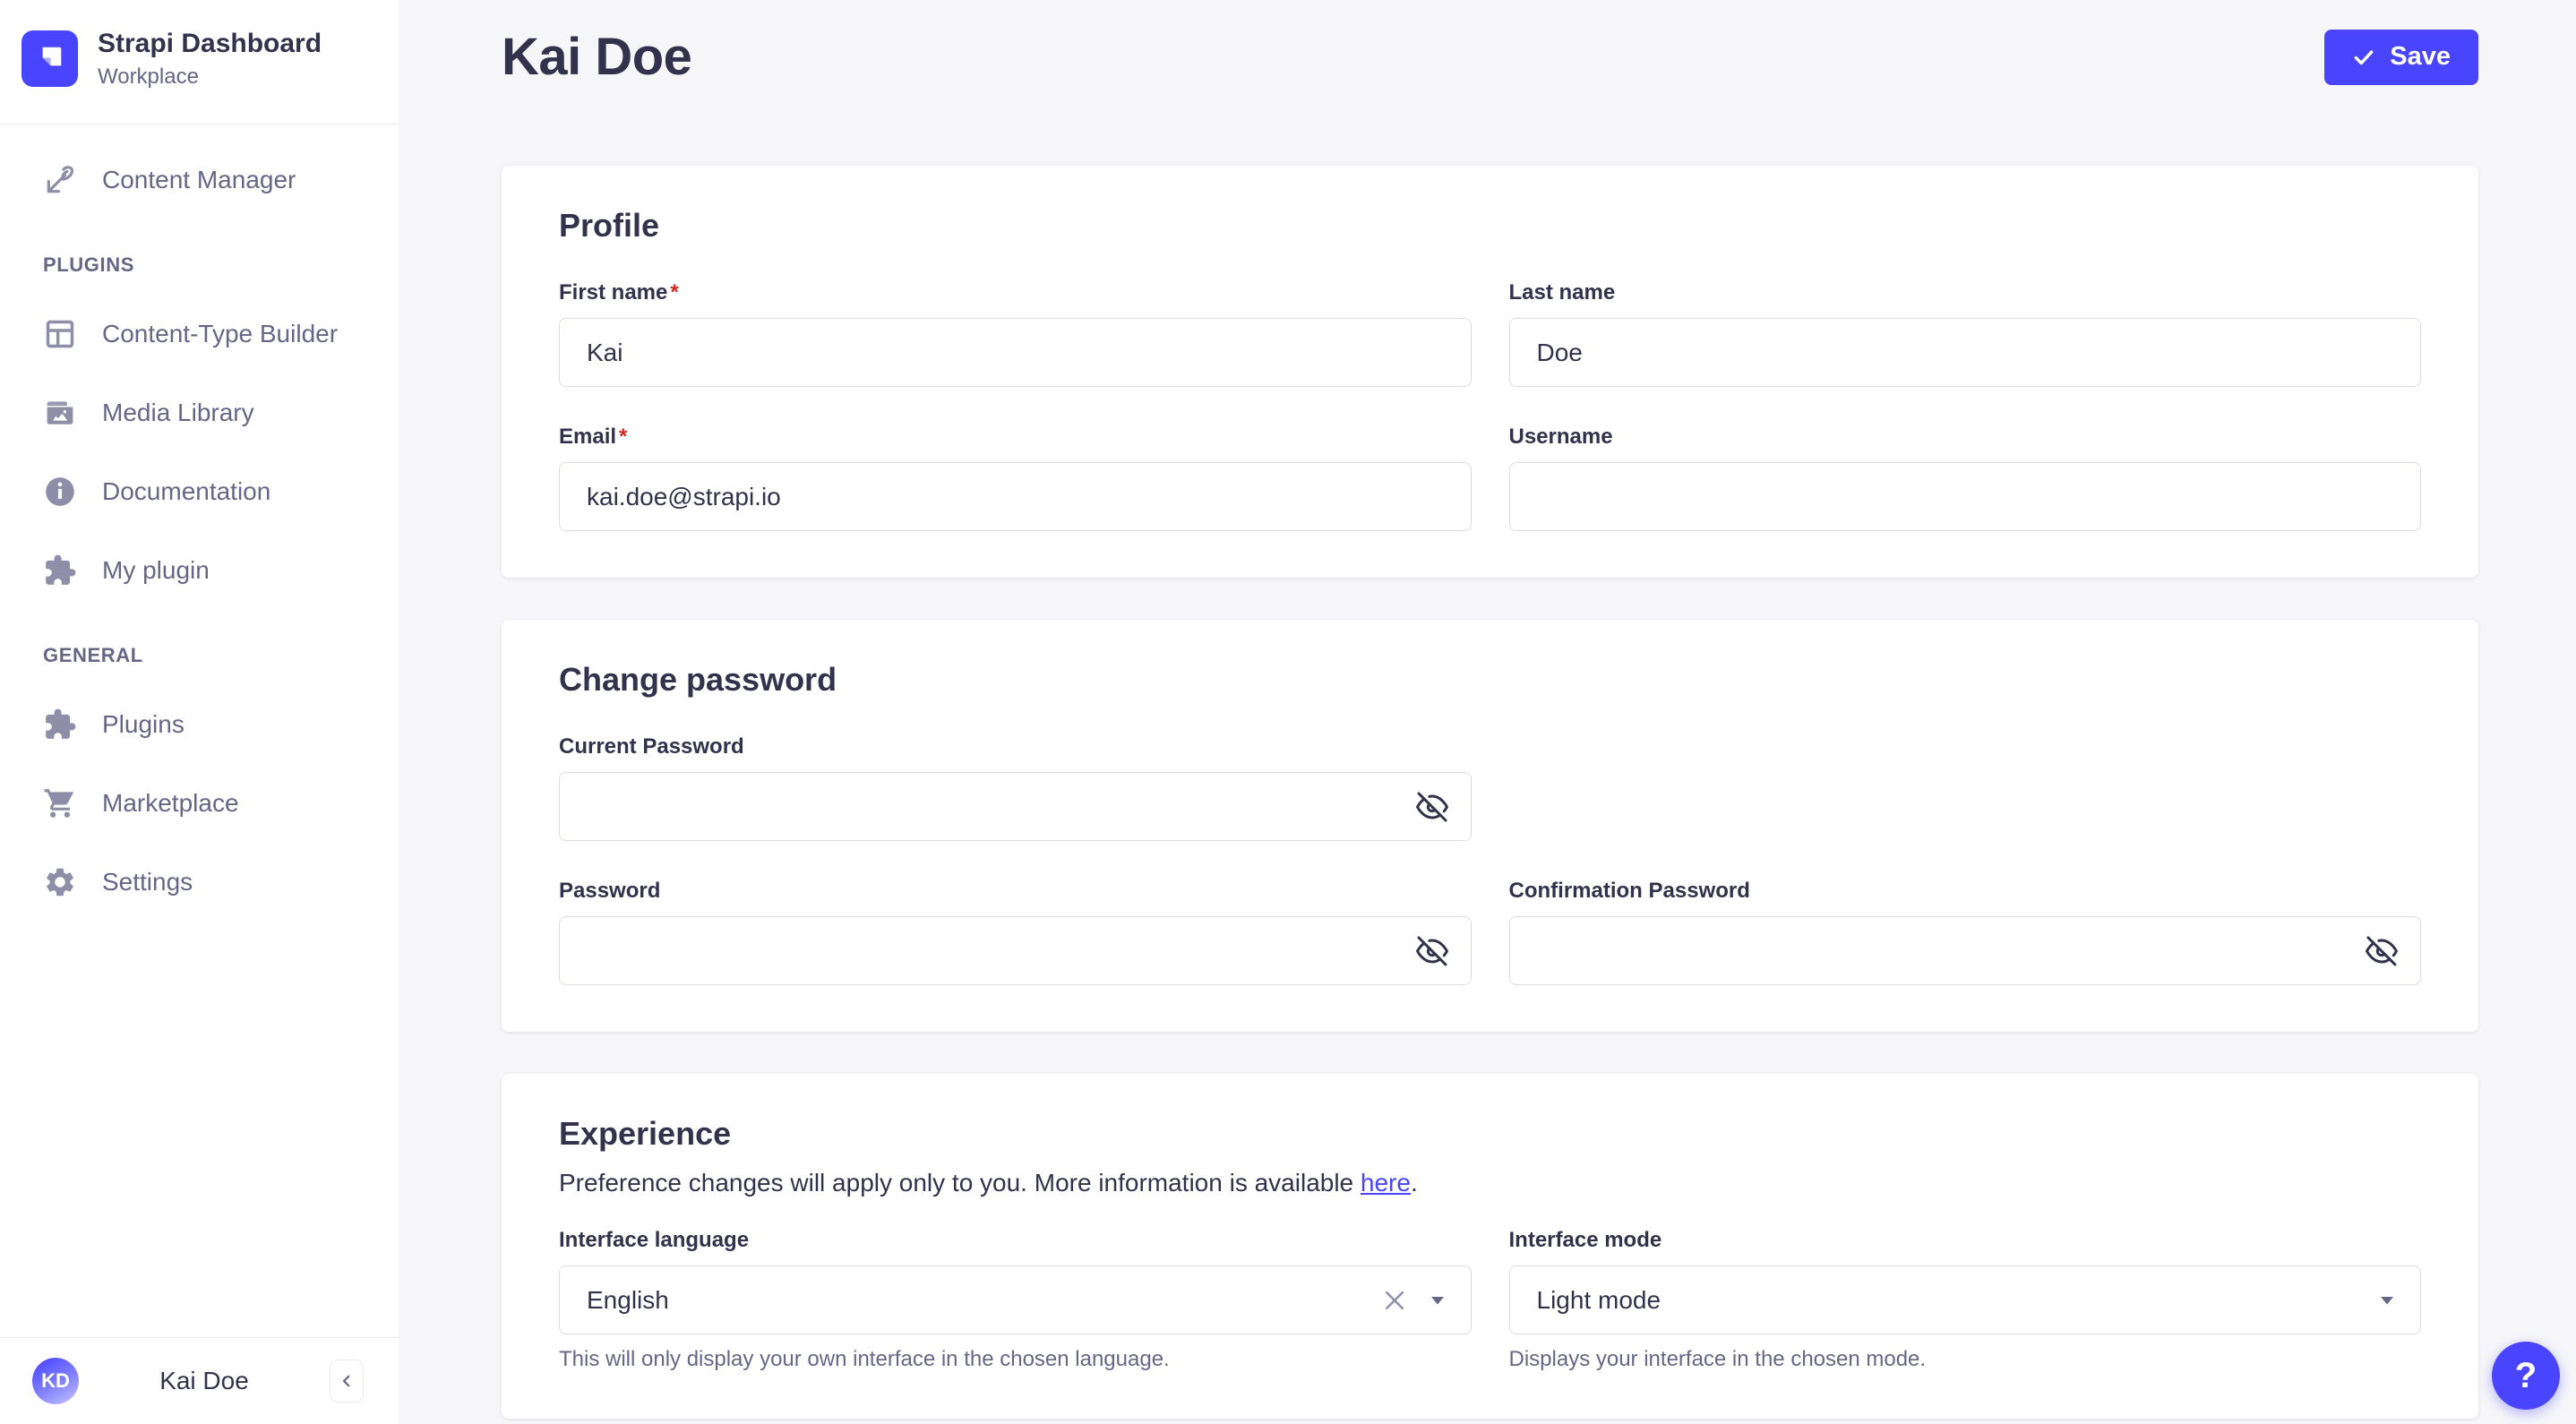  What do you see at coordinates (654, 1240) in the screenshot?
I see `interface-language-label: Interface language` at bounding box center [654, 1240].